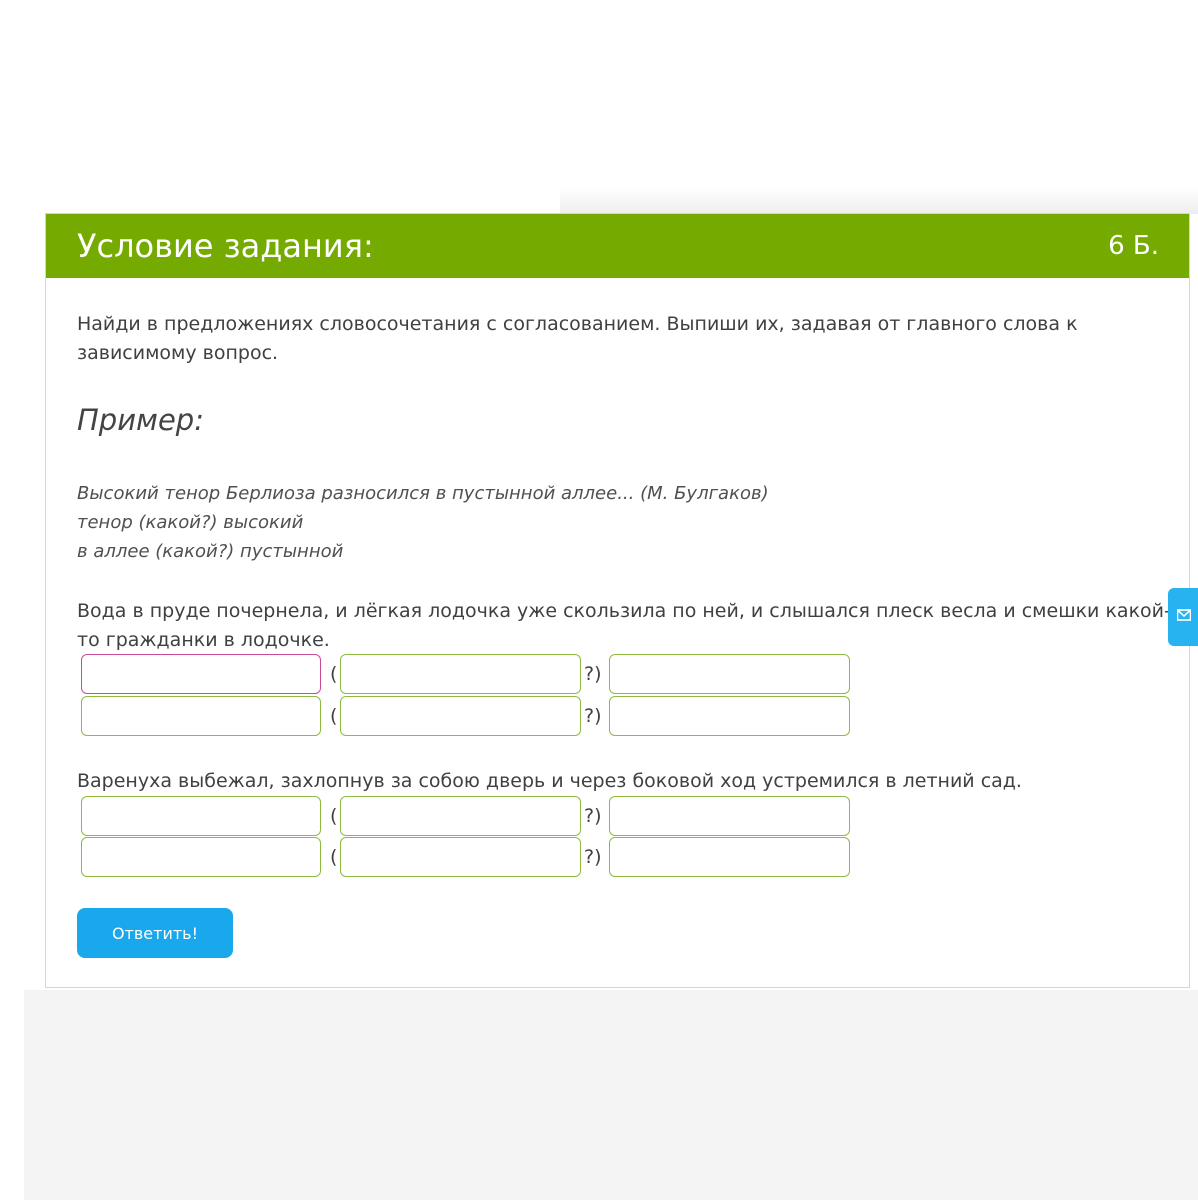 The width and height of the screenshot is (1198, 1200). I want to click on page-background-strip, so click(879, 200).